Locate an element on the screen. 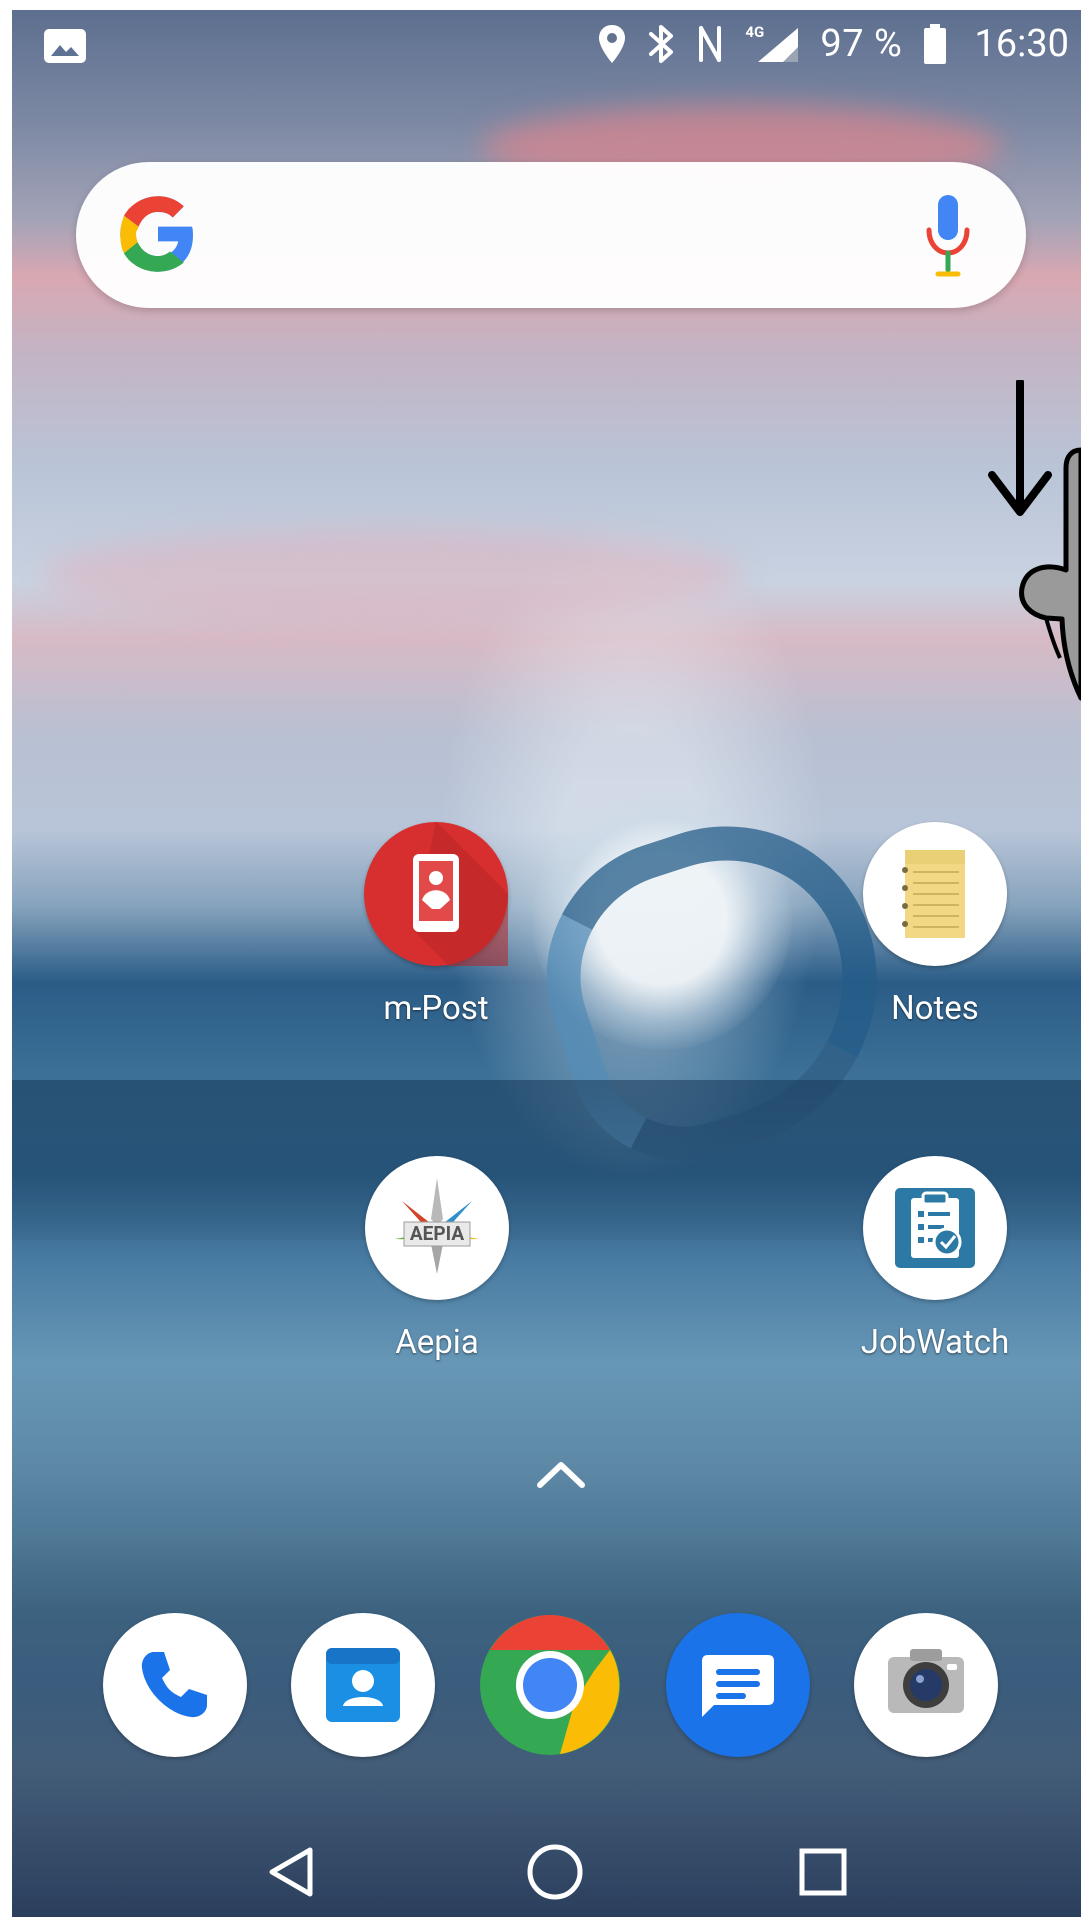 This screenshot has height=1917, width=1081. messages-icon is located at coordinates (738, 1686).